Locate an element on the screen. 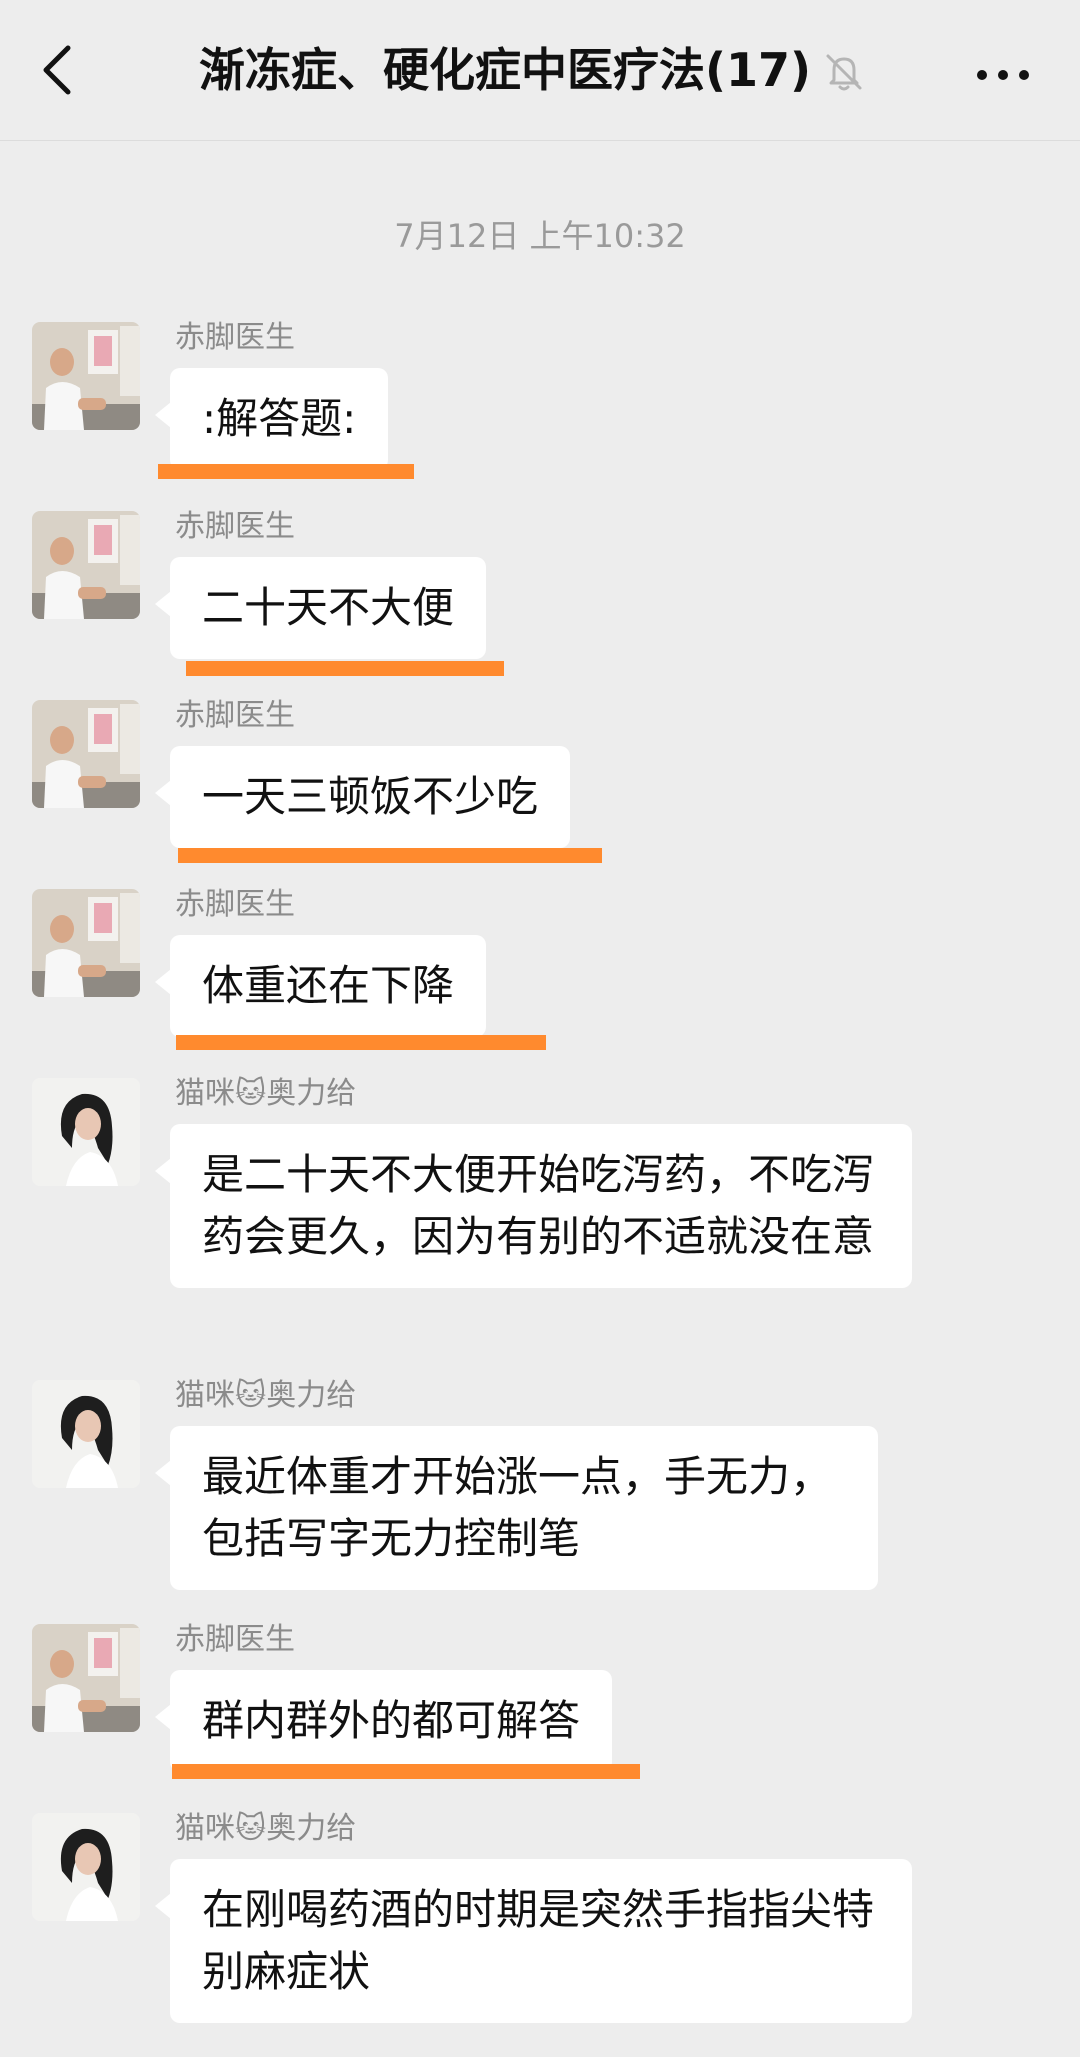  back-button is located at coordinates (60, 70).